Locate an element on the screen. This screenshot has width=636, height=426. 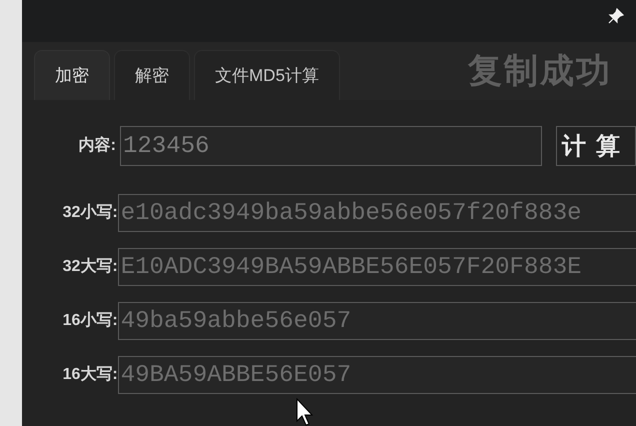
result-label: 16大写: is located at coordinates (90, 374).